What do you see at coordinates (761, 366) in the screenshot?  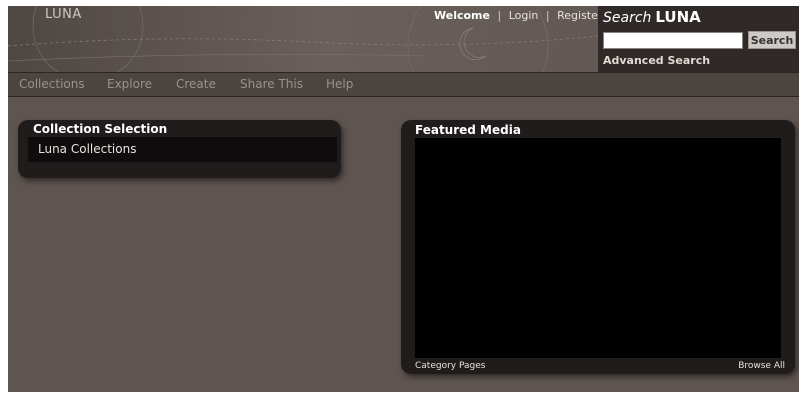 I see `browse-all-link: Browse All` at bounding box center [761, 366].